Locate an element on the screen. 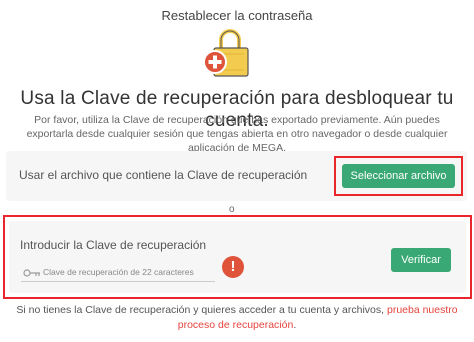 This screenshot has height=342, width=474. key-icon is located at coordinates (31, 273).